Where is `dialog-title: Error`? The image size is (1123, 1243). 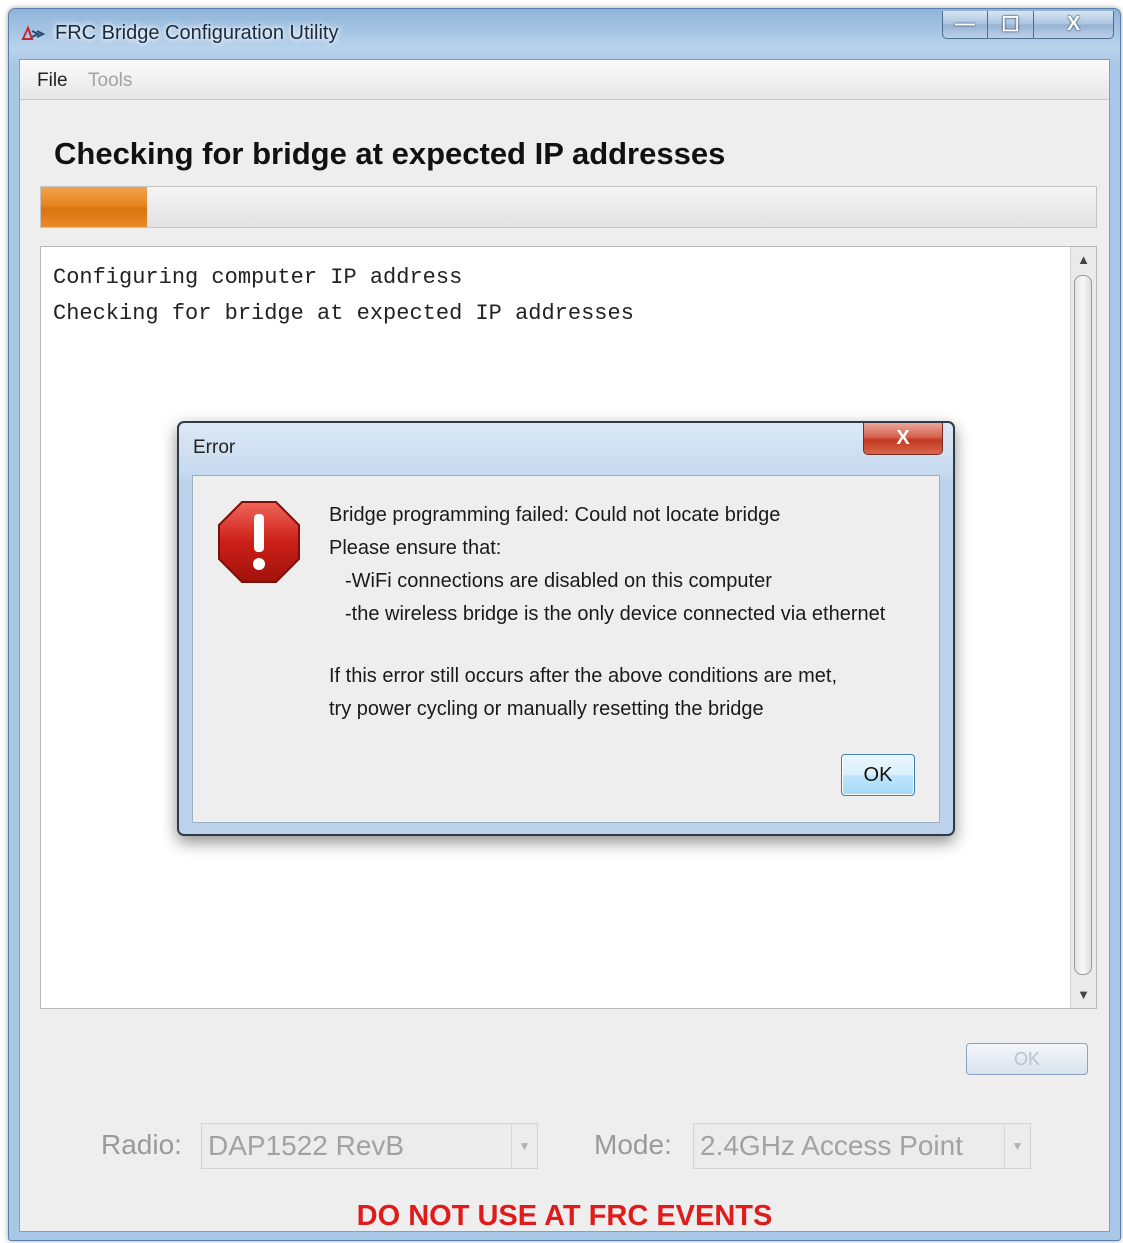 dialog-title: Error is located at coordinates (214, 447).